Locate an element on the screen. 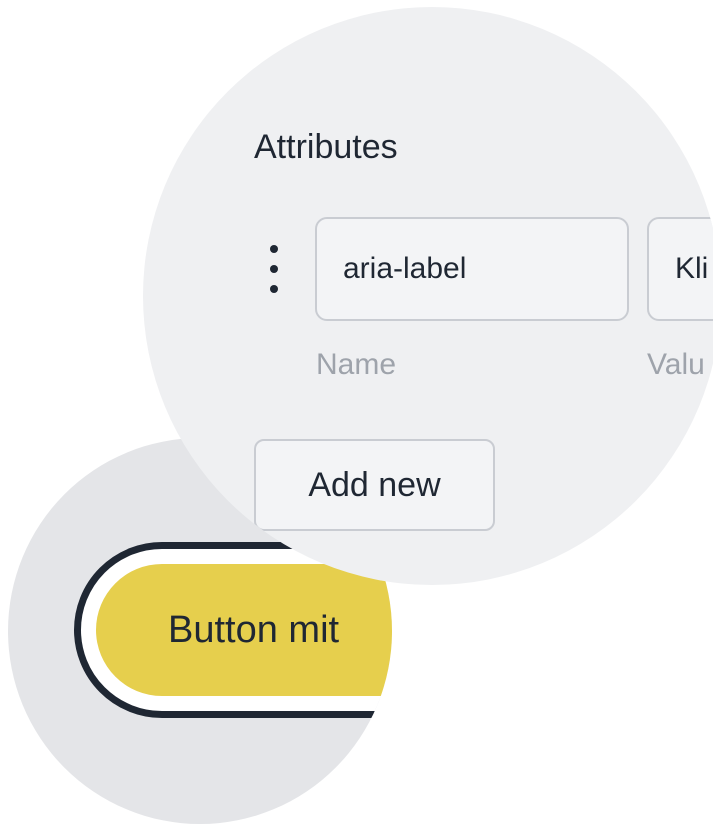  attributes-heading: Attributes is located at coordinates (326, 147).